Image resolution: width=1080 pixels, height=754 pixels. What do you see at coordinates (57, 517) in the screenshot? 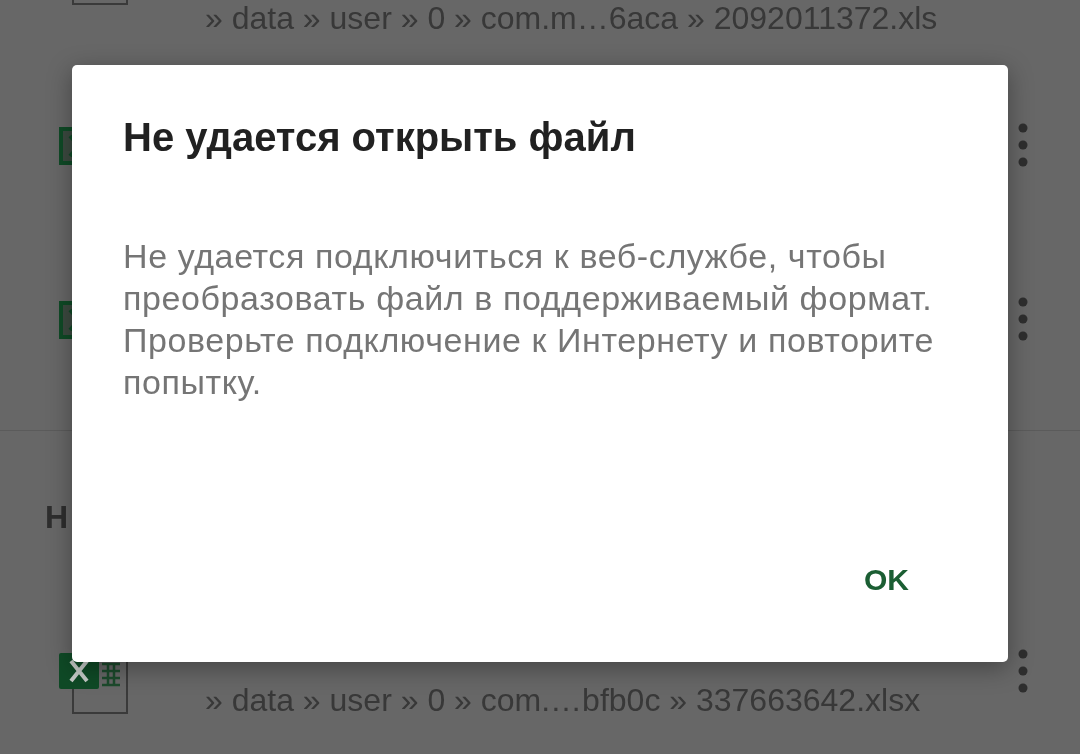
I see `section-header: Н` at bounding box center [57, 517].